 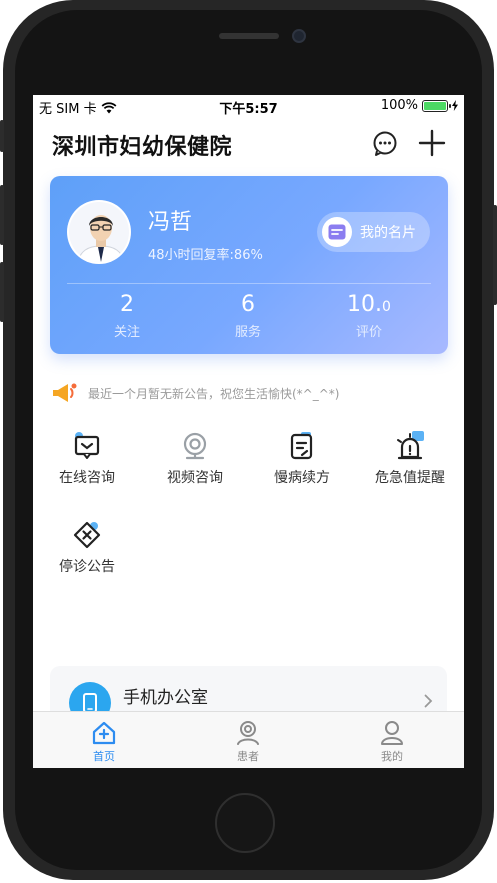 What do you see at coordinates (195, 446) in the screenshot?
I see `webcam-icon` at bounding box center [195, 446].